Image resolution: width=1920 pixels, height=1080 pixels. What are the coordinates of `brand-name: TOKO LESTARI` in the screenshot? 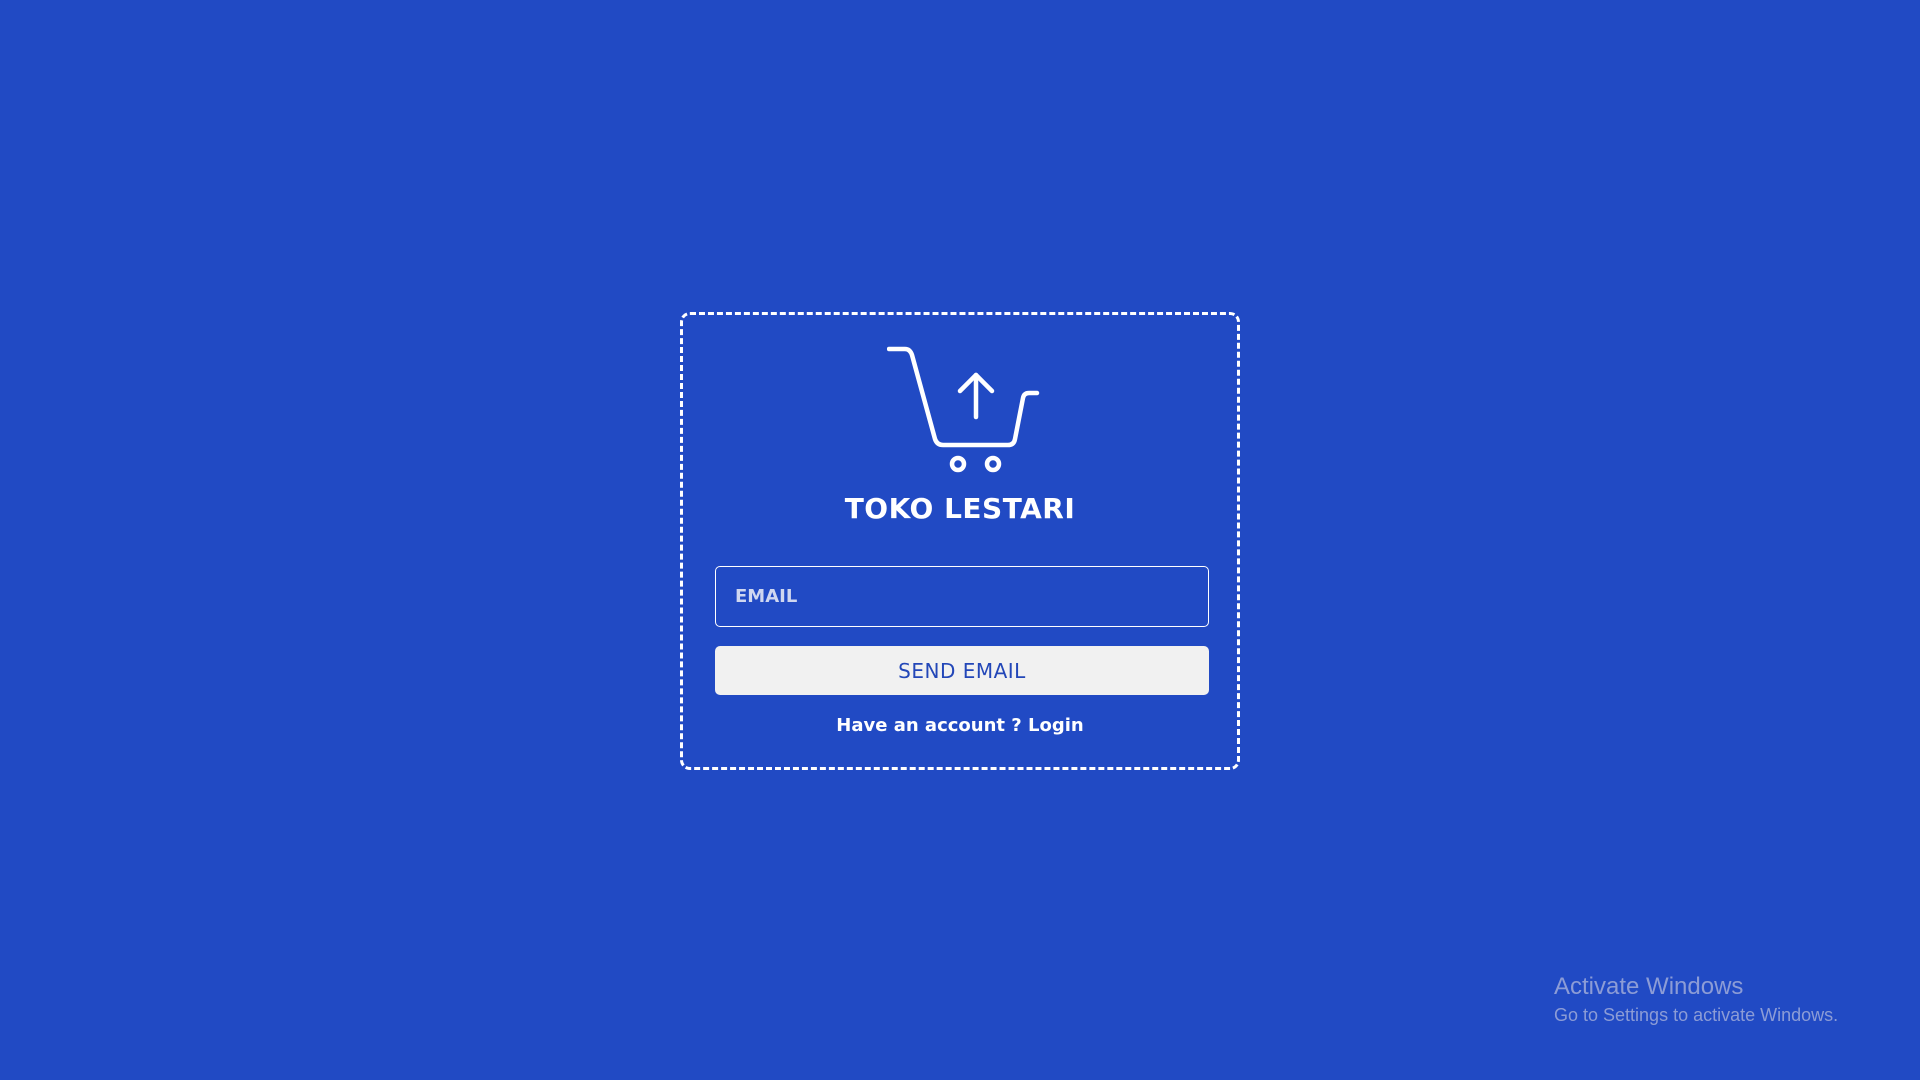 It's located at (960, 508).